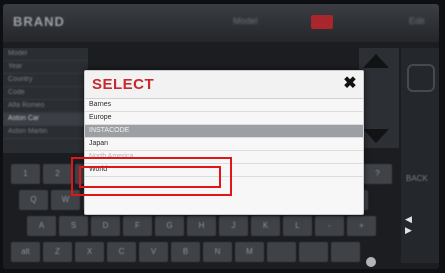  I want to click on key: M, so click(249, 252).